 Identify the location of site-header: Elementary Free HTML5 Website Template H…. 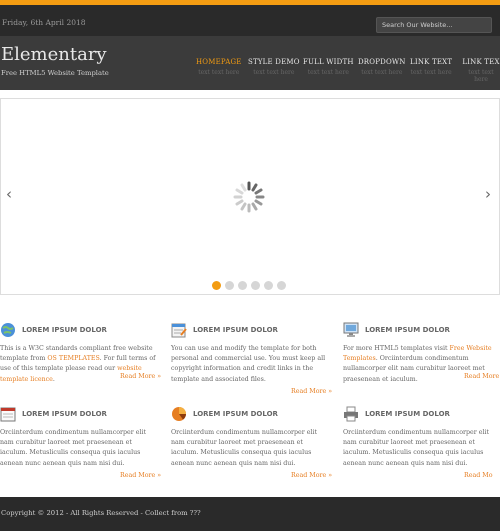
(250, 63).